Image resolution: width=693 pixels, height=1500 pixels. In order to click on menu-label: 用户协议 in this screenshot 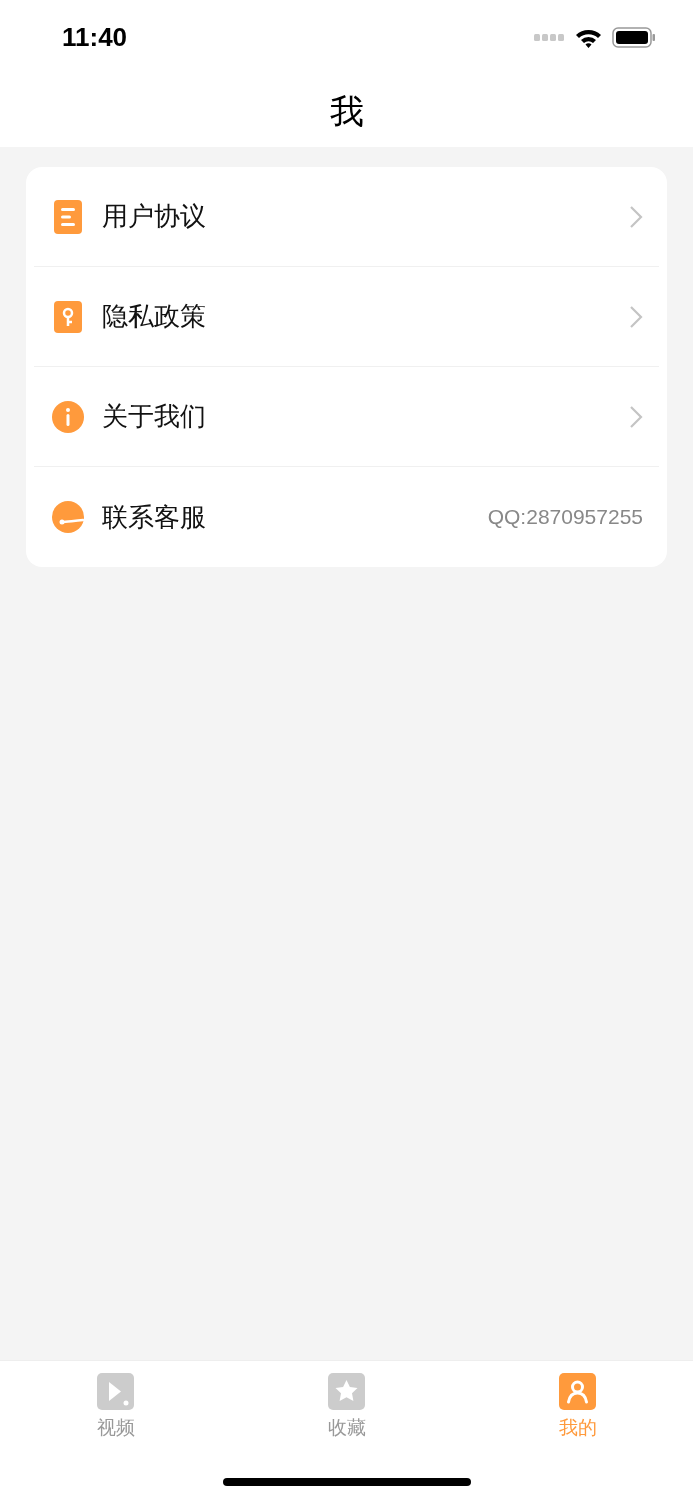, I will do `click(154, 216)`.